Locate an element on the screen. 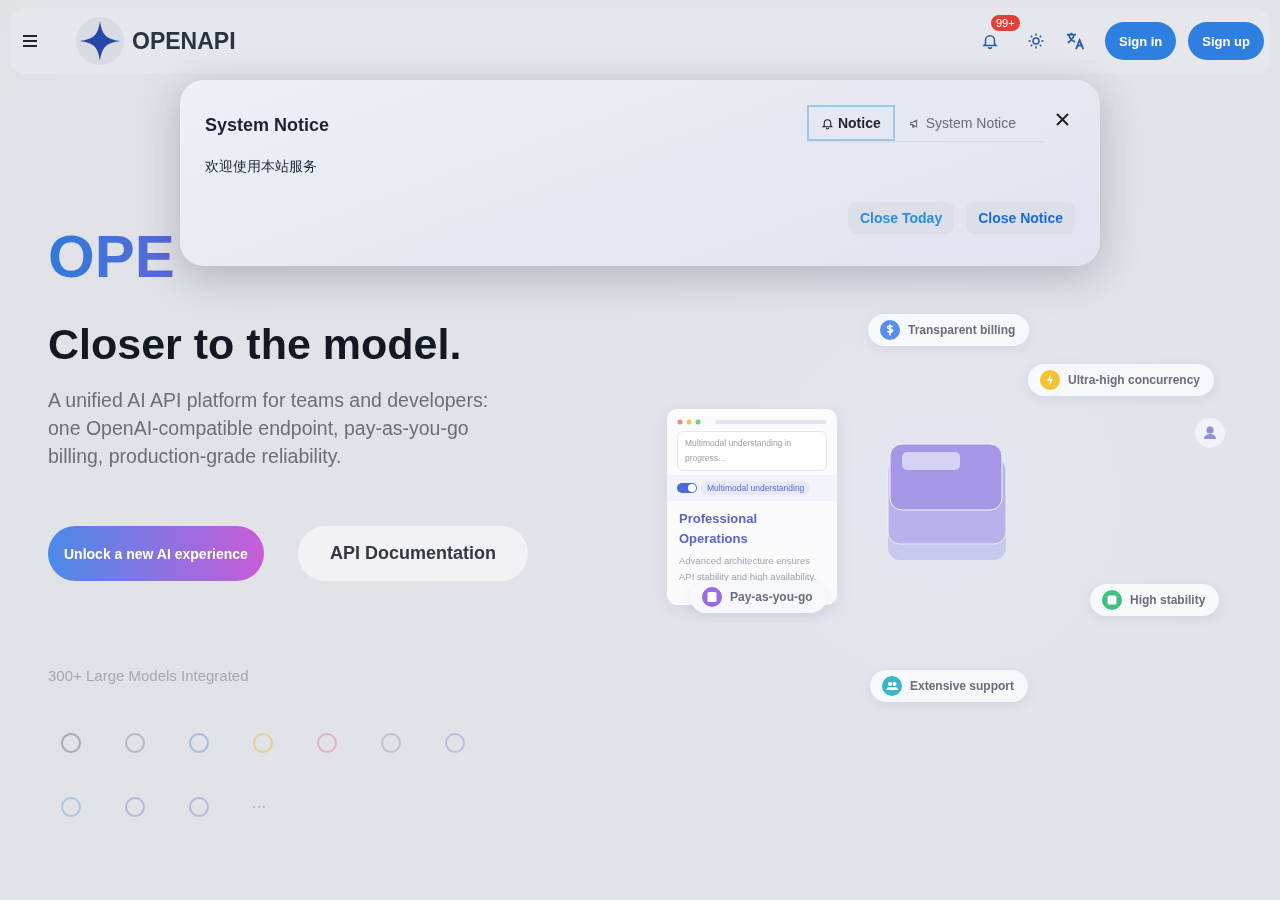 This screenshot has height=900, width=1280. dialog-button: Close Today is located at coordinates (901, 218).